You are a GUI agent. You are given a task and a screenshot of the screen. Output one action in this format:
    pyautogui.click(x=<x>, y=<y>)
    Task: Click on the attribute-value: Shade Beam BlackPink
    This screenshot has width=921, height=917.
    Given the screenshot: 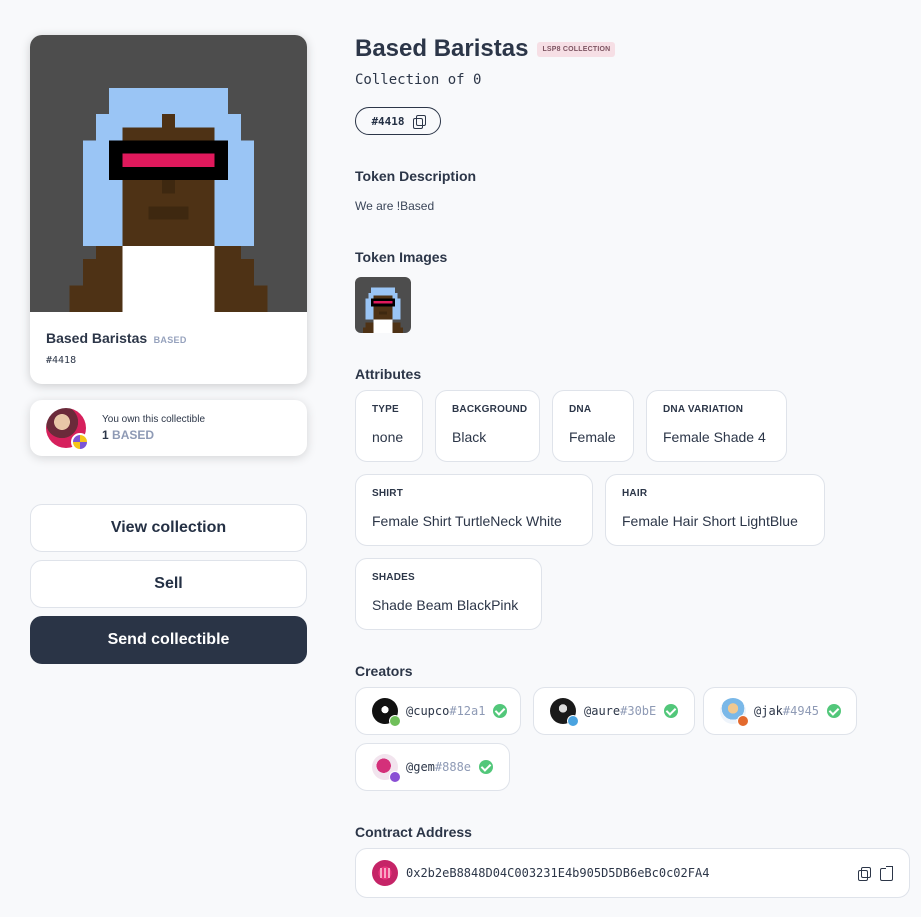 What is the action you would take?
    pyautogui.click(x=445, y=605)
    